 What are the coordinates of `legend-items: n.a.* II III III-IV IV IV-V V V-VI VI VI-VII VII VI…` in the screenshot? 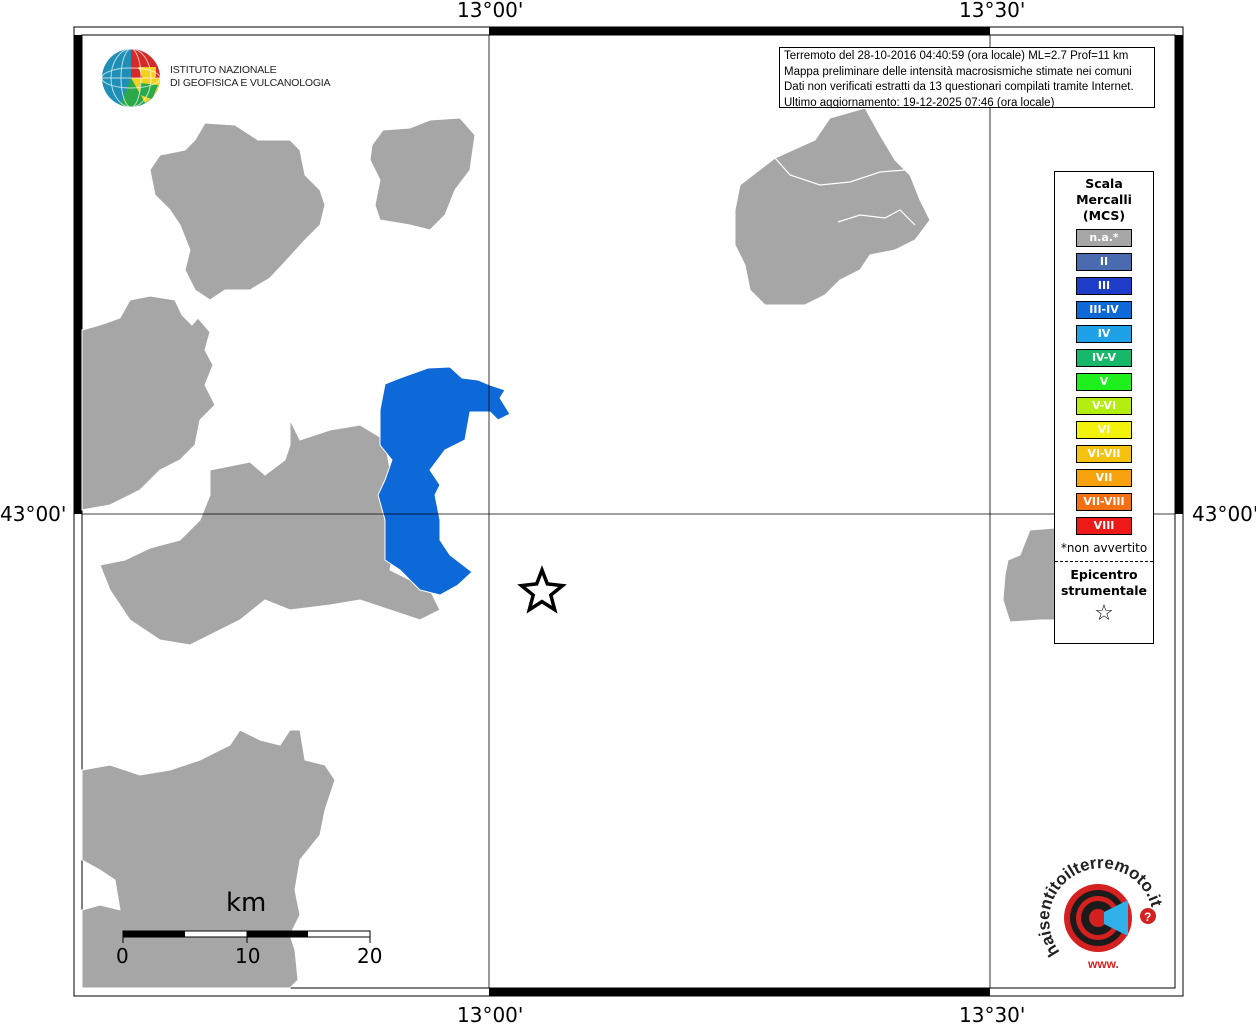 It's located at (1104, 382).